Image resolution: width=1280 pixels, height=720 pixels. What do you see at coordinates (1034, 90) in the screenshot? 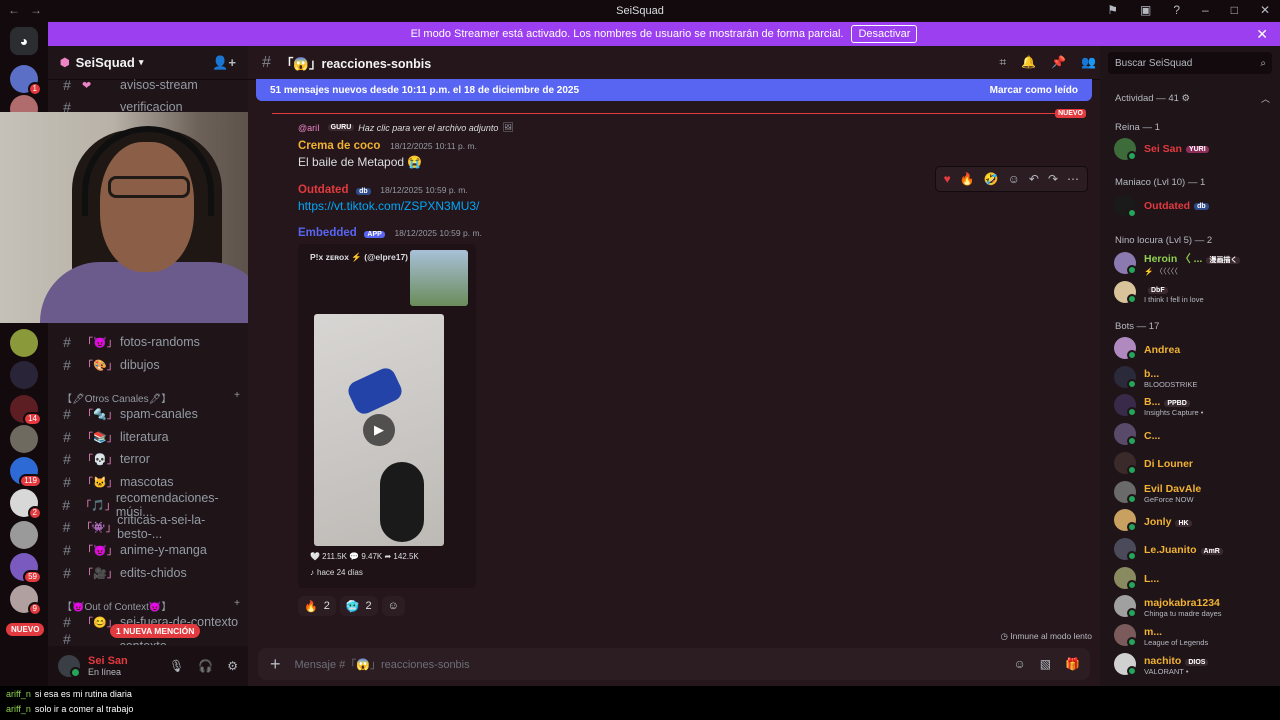
I see `mark-as-read-button: Marcar como leído` at bounding box center [1034, 90].